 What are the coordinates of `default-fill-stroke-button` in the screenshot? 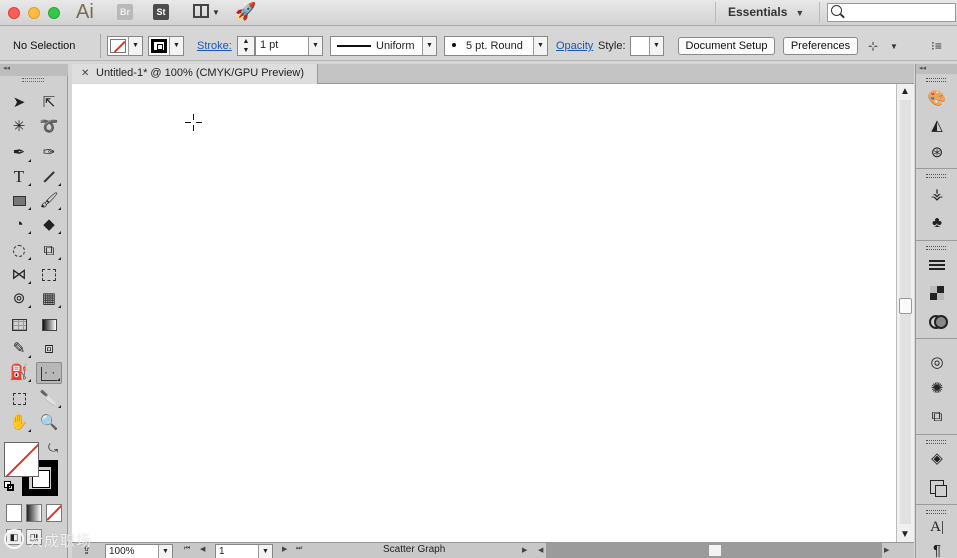 It's located at (9, 486).